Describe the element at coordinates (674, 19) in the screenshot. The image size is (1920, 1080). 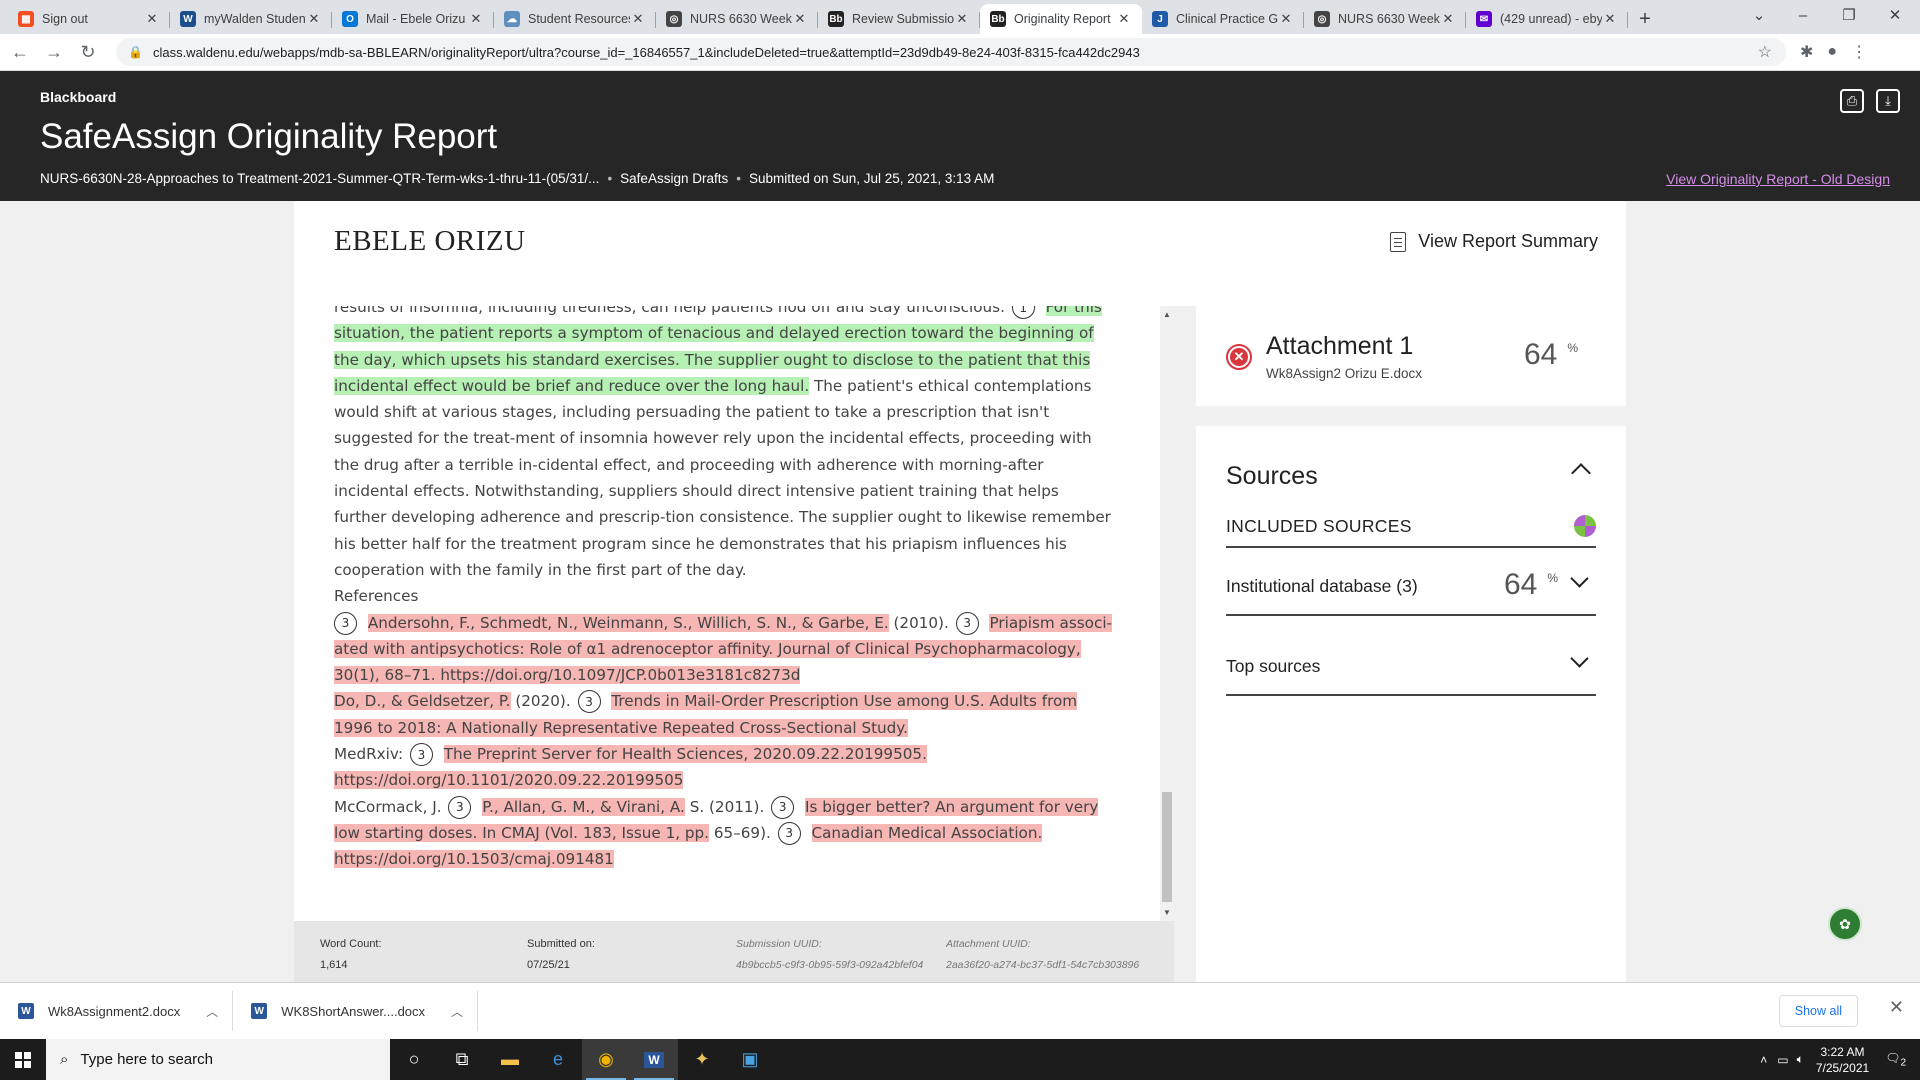
I see `tab-favicon-icon: ◎` at that location.